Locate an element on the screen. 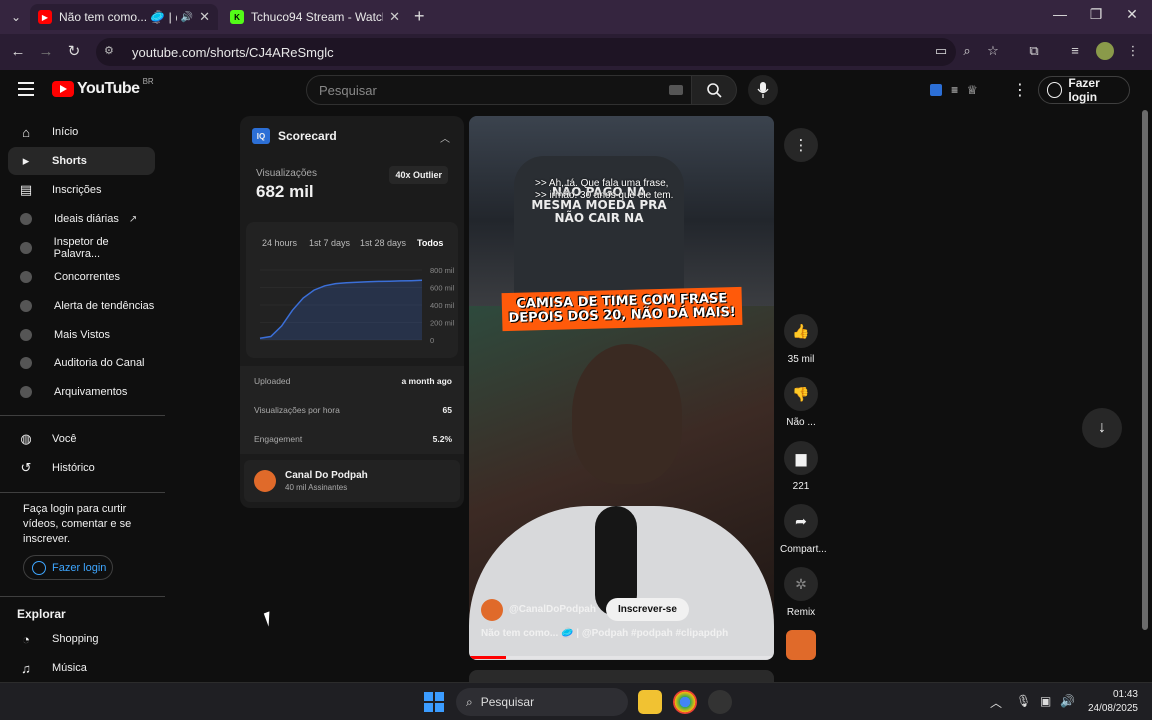 The height and width of the screenshot is (720, 1152). user-icon: ◍ is located at coordinates (26, 438).